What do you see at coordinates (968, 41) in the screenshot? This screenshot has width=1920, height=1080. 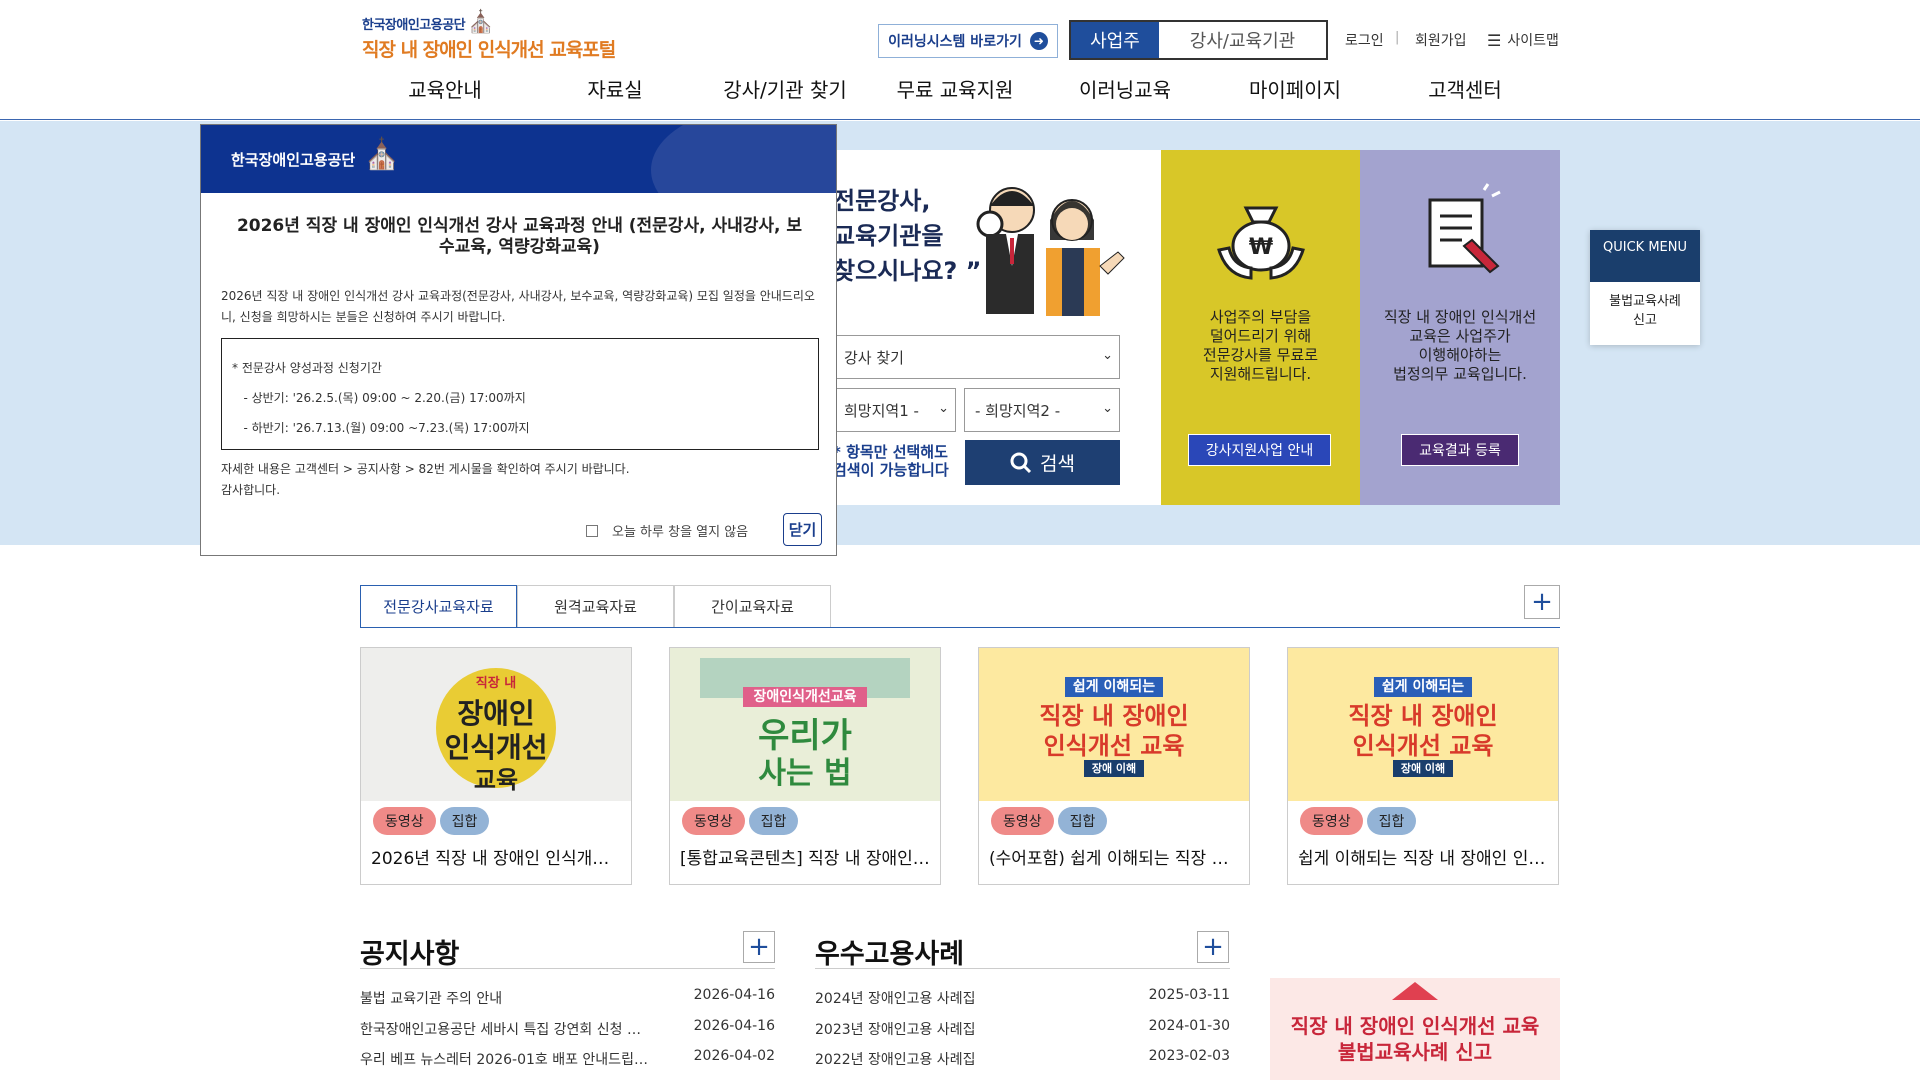 I see `elearning-link-button: 이러닝시스템 바로가기 ➜` at bounding box center [968, 41].